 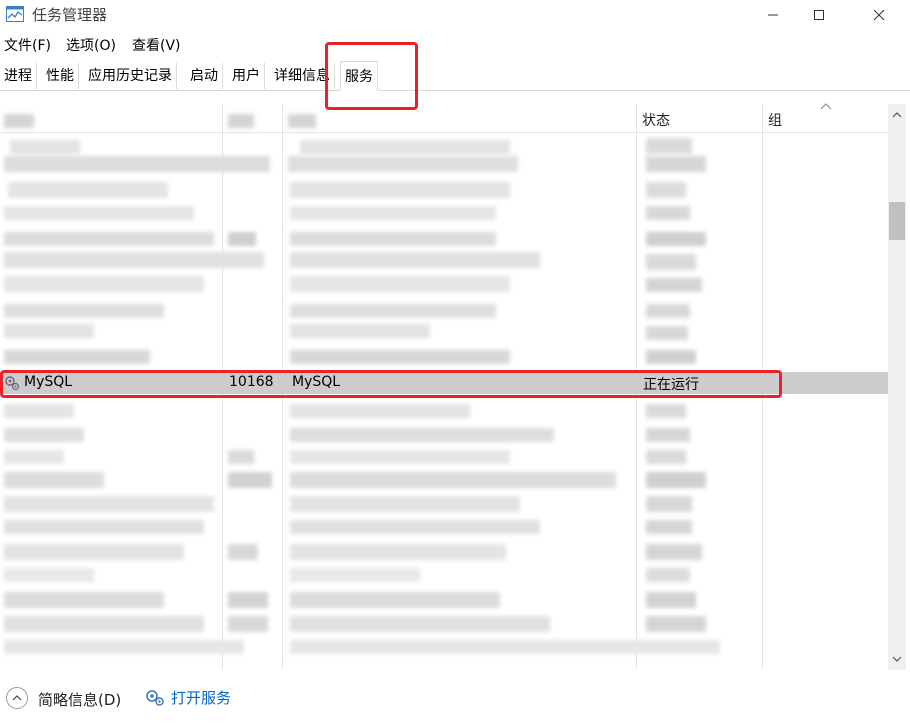 What do you see at coordinates (455, 15) in the screenshot?
I see `title-bar: 任务管理器` at bounding box center [455, 15].